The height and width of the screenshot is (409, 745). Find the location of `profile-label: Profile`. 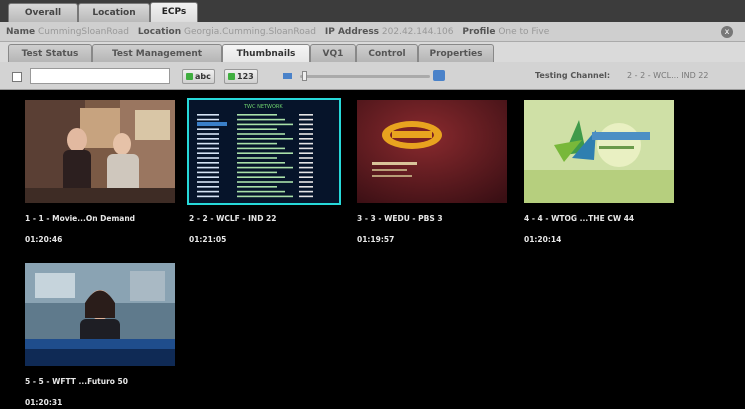

profile-label: Profile is located at coordinates (479, 32).